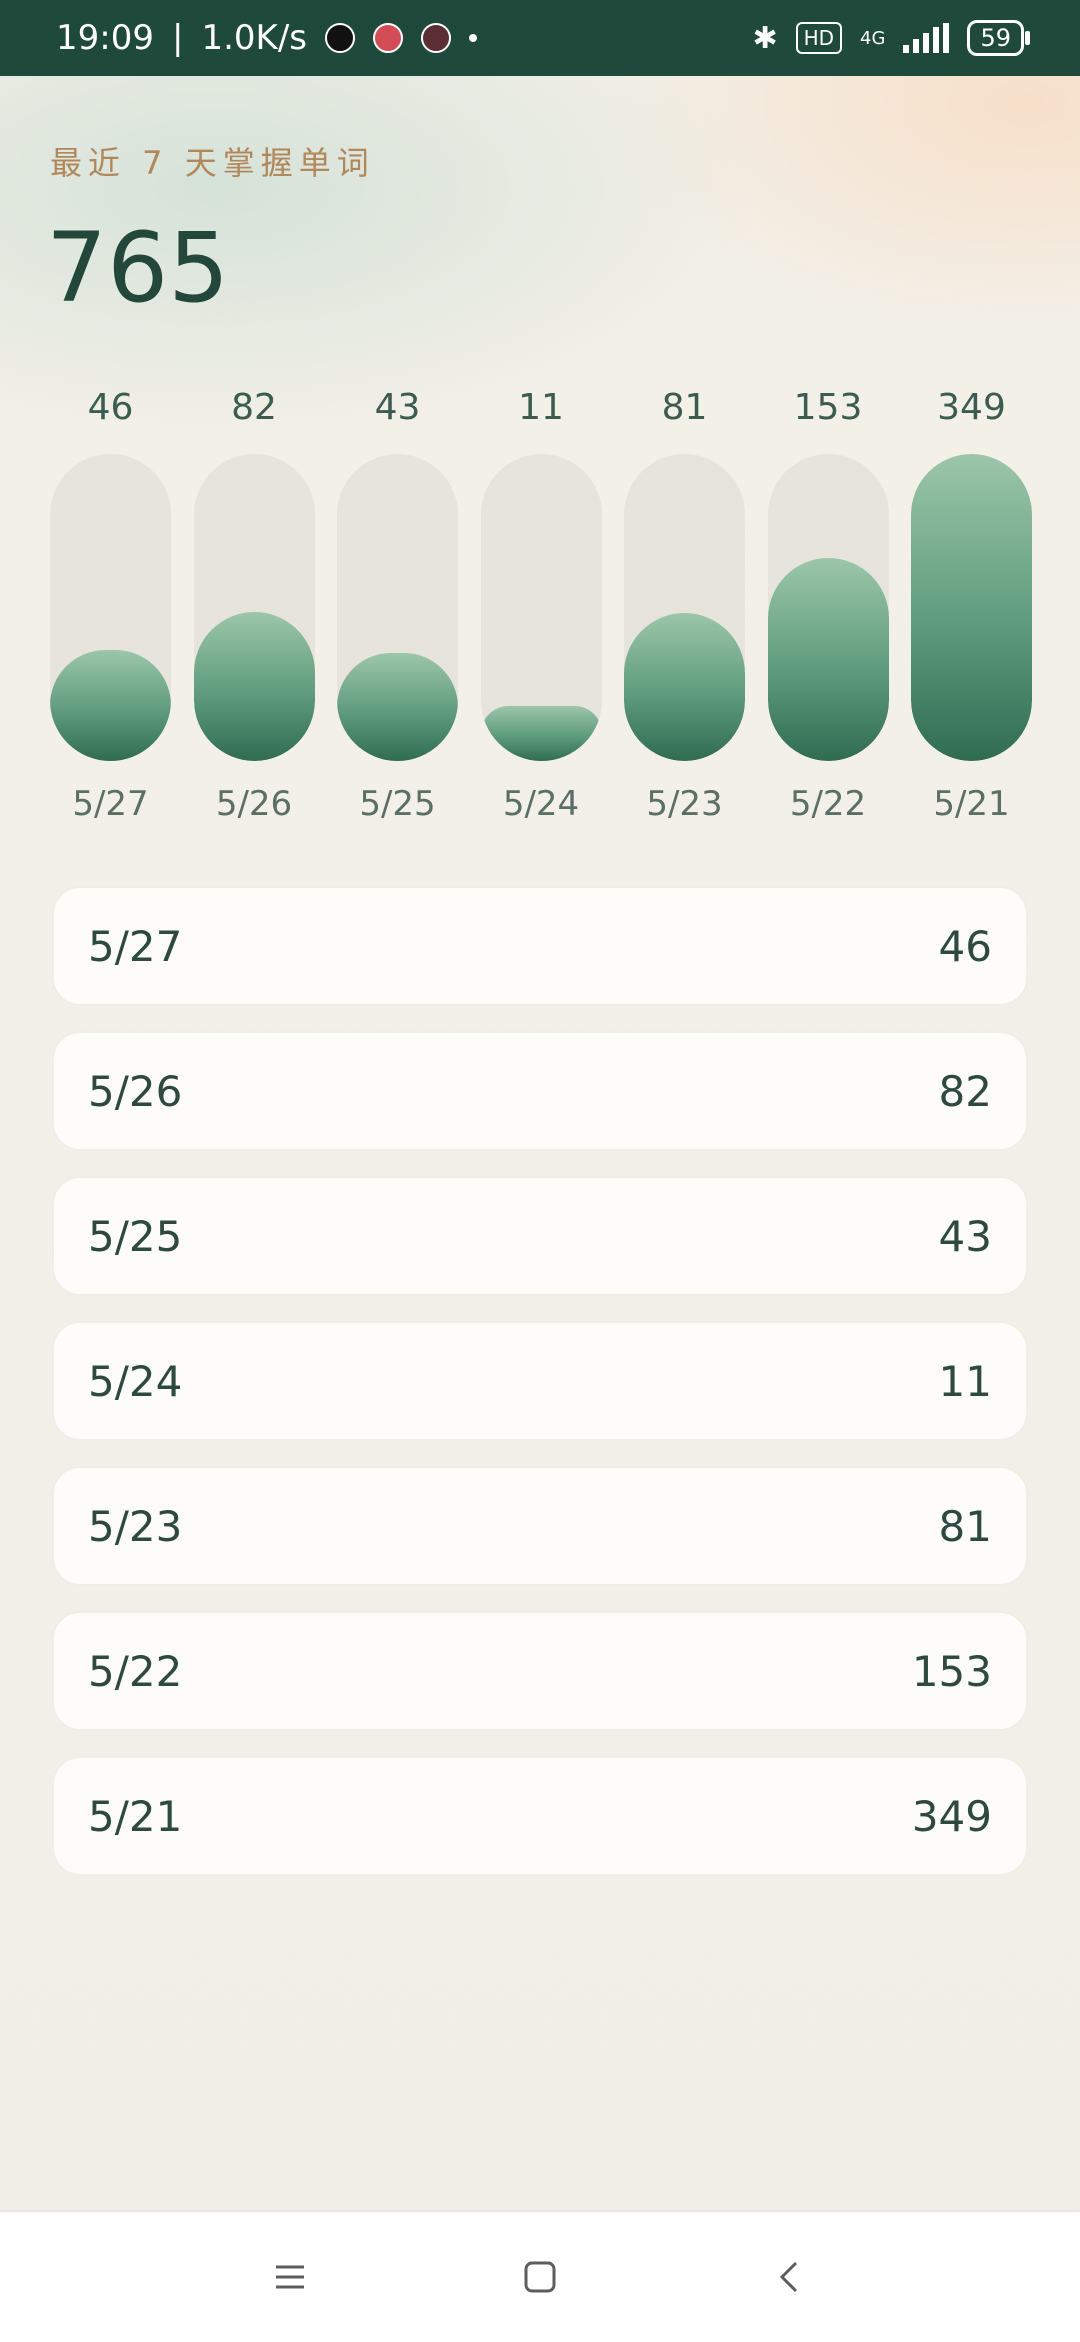 The image size is (1080, 2342). I want to click on home-icon, so click(540, 2277).